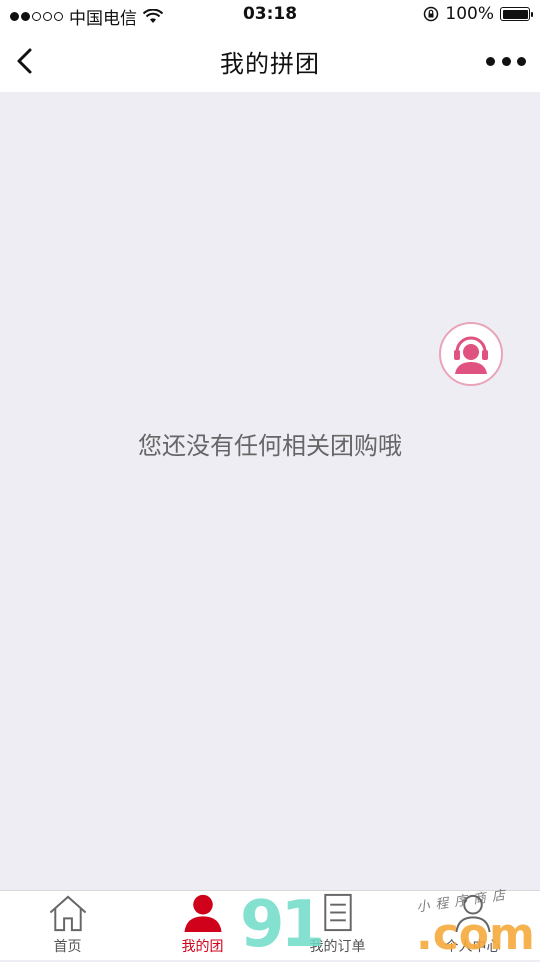  Describe the element at coordinates (270, 15) in the screenshot. I see `status-bar: 中国电信 03:18 100%` at that location.